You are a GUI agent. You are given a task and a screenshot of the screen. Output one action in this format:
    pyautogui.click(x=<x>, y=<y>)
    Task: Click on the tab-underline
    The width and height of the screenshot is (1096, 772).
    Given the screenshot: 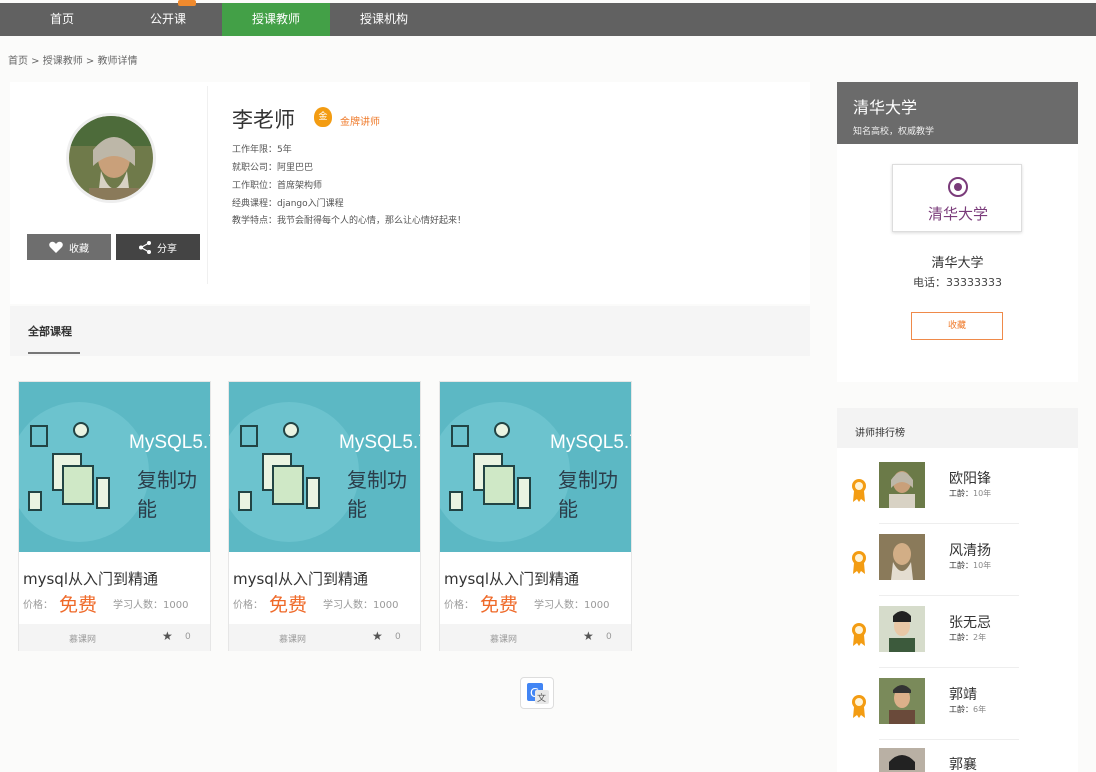 What is the action you would take?
    pyautogui.click(x=54, y=353)
    